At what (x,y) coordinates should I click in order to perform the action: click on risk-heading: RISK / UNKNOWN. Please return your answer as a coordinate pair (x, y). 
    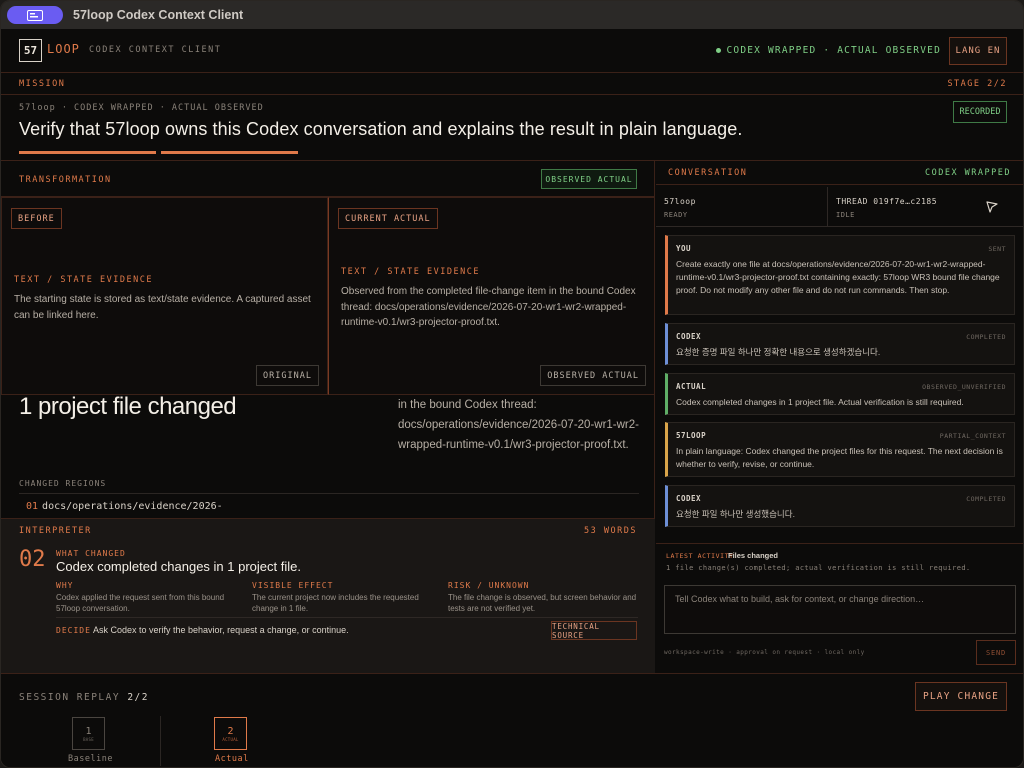
    Looking at the image, I should click on (489, 585).